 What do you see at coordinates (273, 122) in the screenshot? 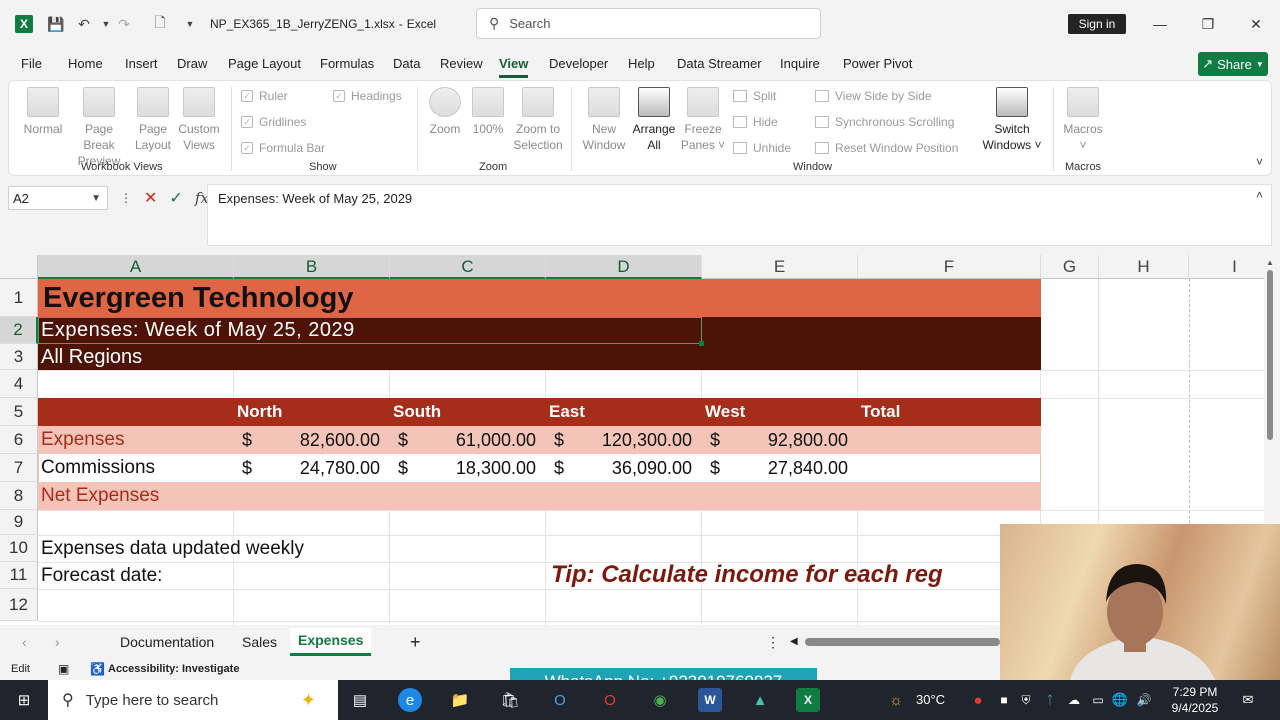
I see `gridlines-checkbox: ✓ Gridlines` at bounding box center [273, 122].